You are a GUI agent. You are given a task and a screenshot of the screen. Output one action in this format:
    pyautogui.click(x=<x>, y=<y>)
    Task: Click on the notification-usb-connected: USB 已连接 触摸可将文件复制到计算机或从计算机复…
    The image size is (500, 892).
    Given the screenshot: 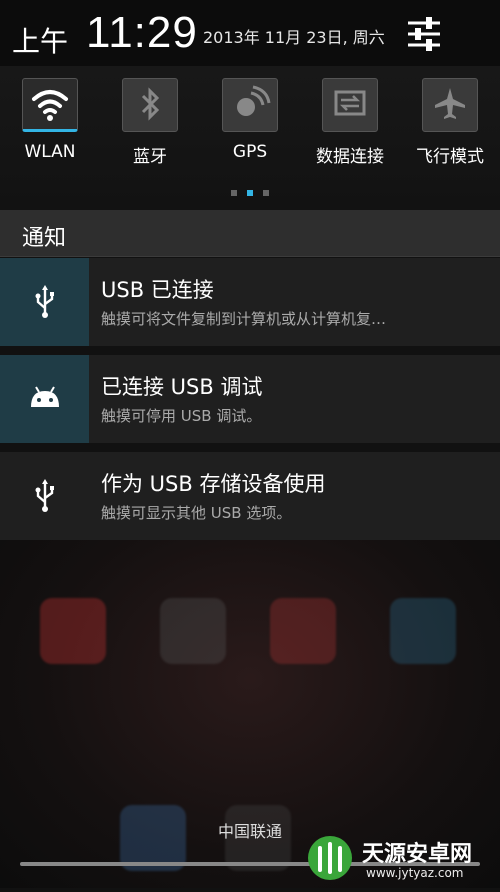 What is the action you would take?
    pyautogui.click(x=250, y=302)
    